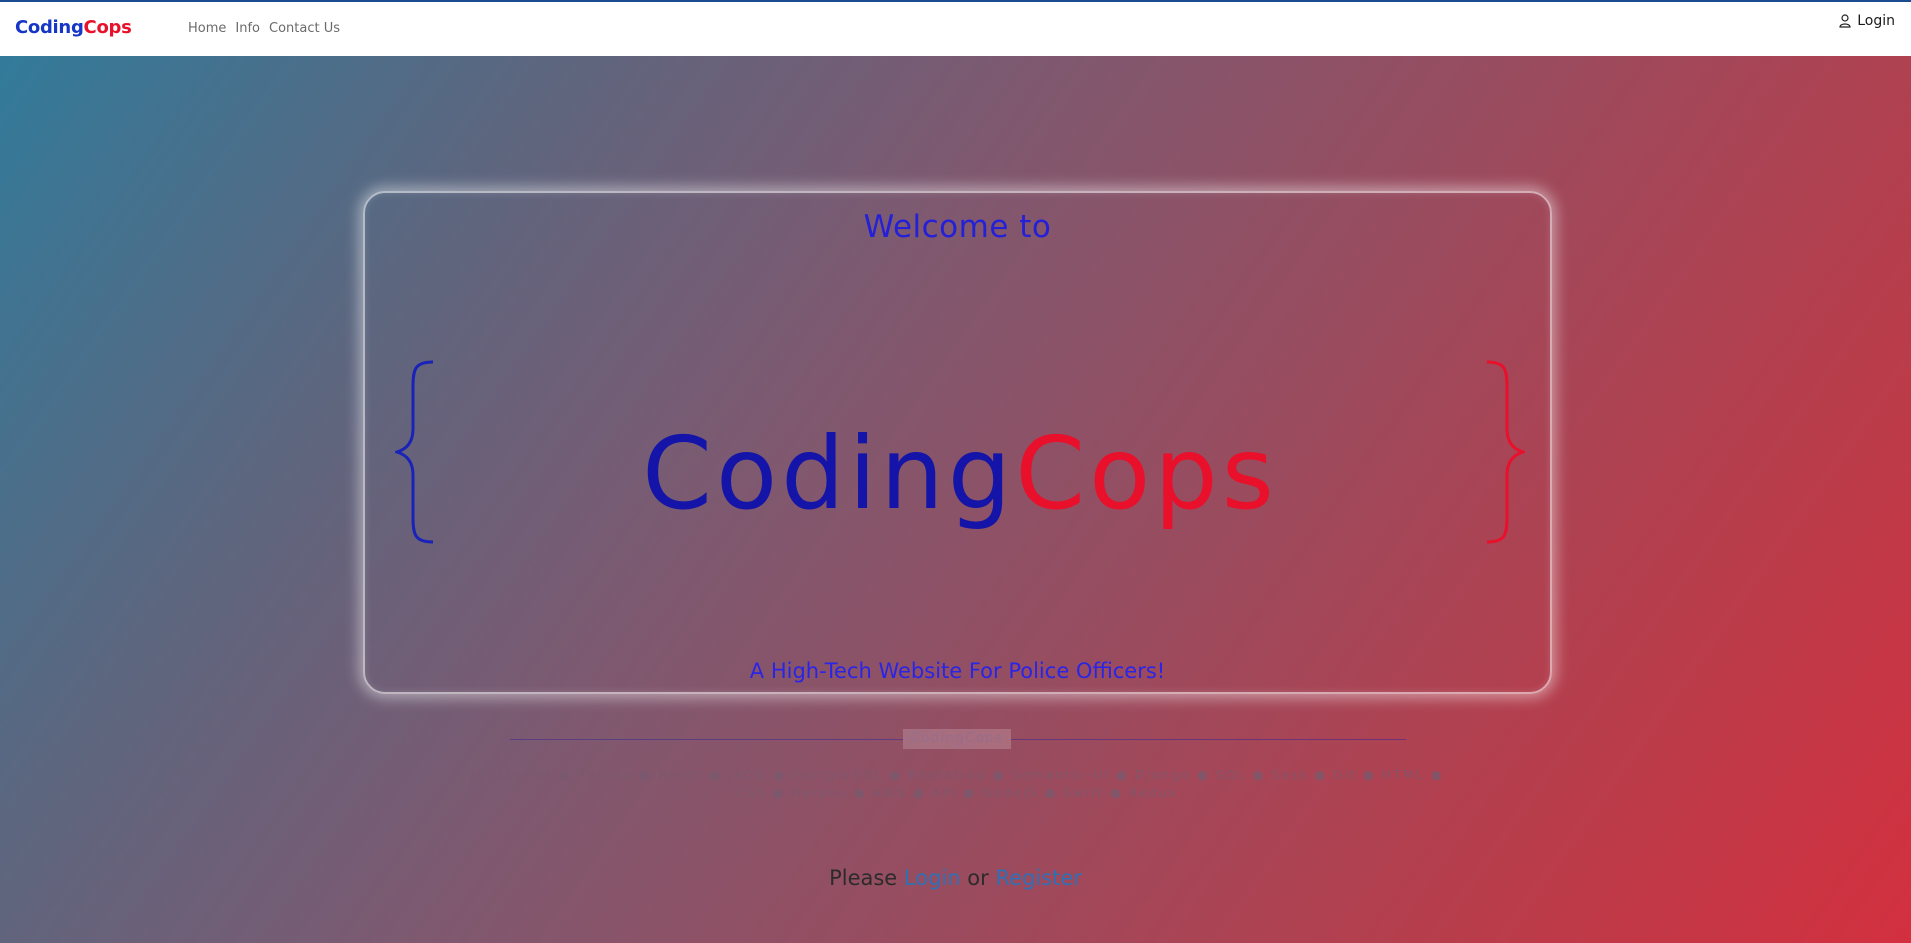 The image size is (1911, 943). Describe the element at coordinates (955, 28) in the screenshot. I see `navbar: CodingCops Home Info Contact Us Login` at that location.